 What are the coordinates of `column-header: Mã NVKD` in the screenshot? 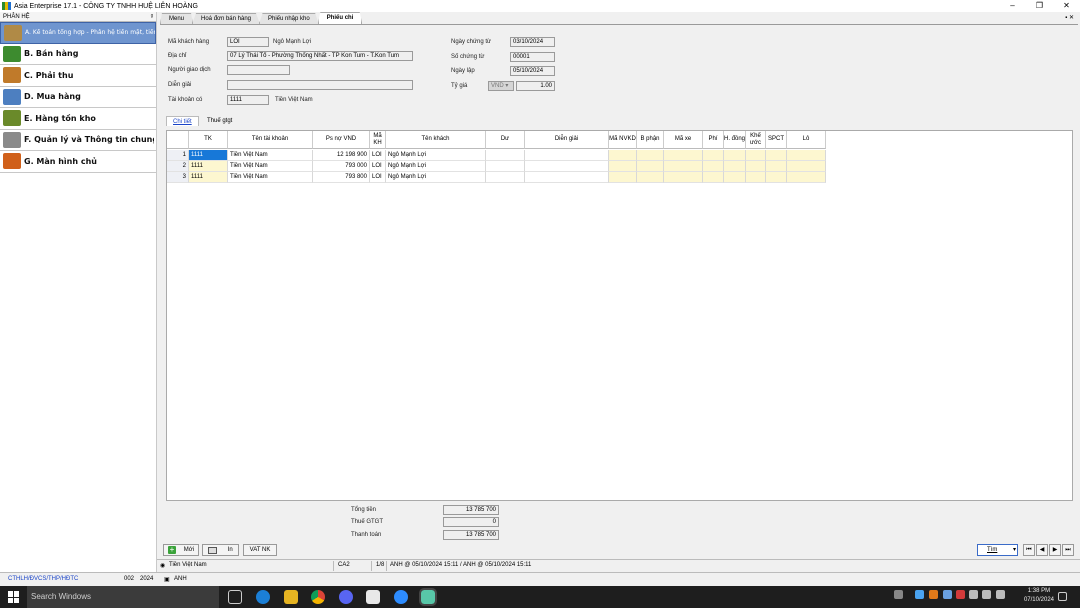 It's located at (623, 140).